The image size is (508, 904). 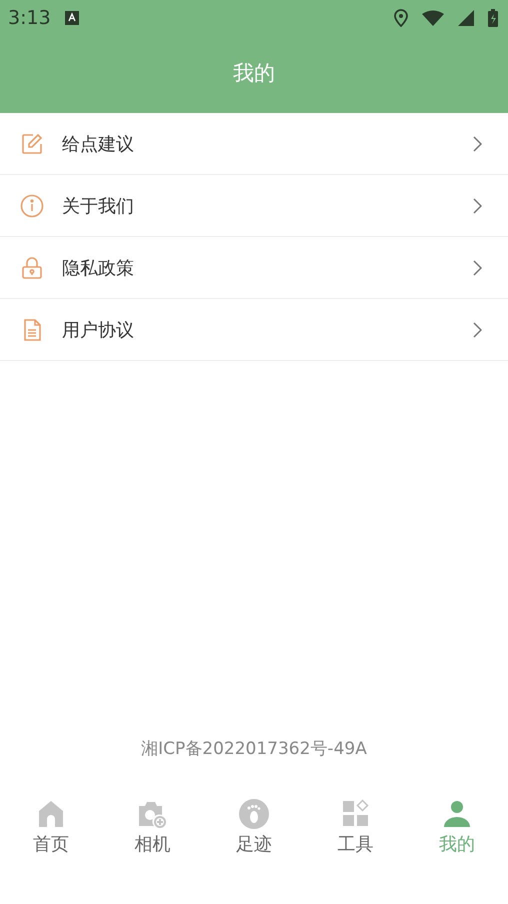 What do you see at coordinates (153, 836) in the screenshot?
I see `nav-tab: 相机` at bounding box center [153, 836].